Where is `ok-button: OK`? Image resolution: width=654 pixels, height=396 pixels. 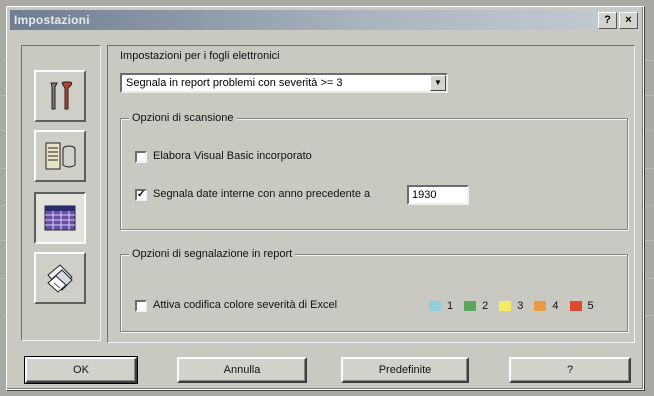
ok-button: OK is located at coordinates (81, 370).